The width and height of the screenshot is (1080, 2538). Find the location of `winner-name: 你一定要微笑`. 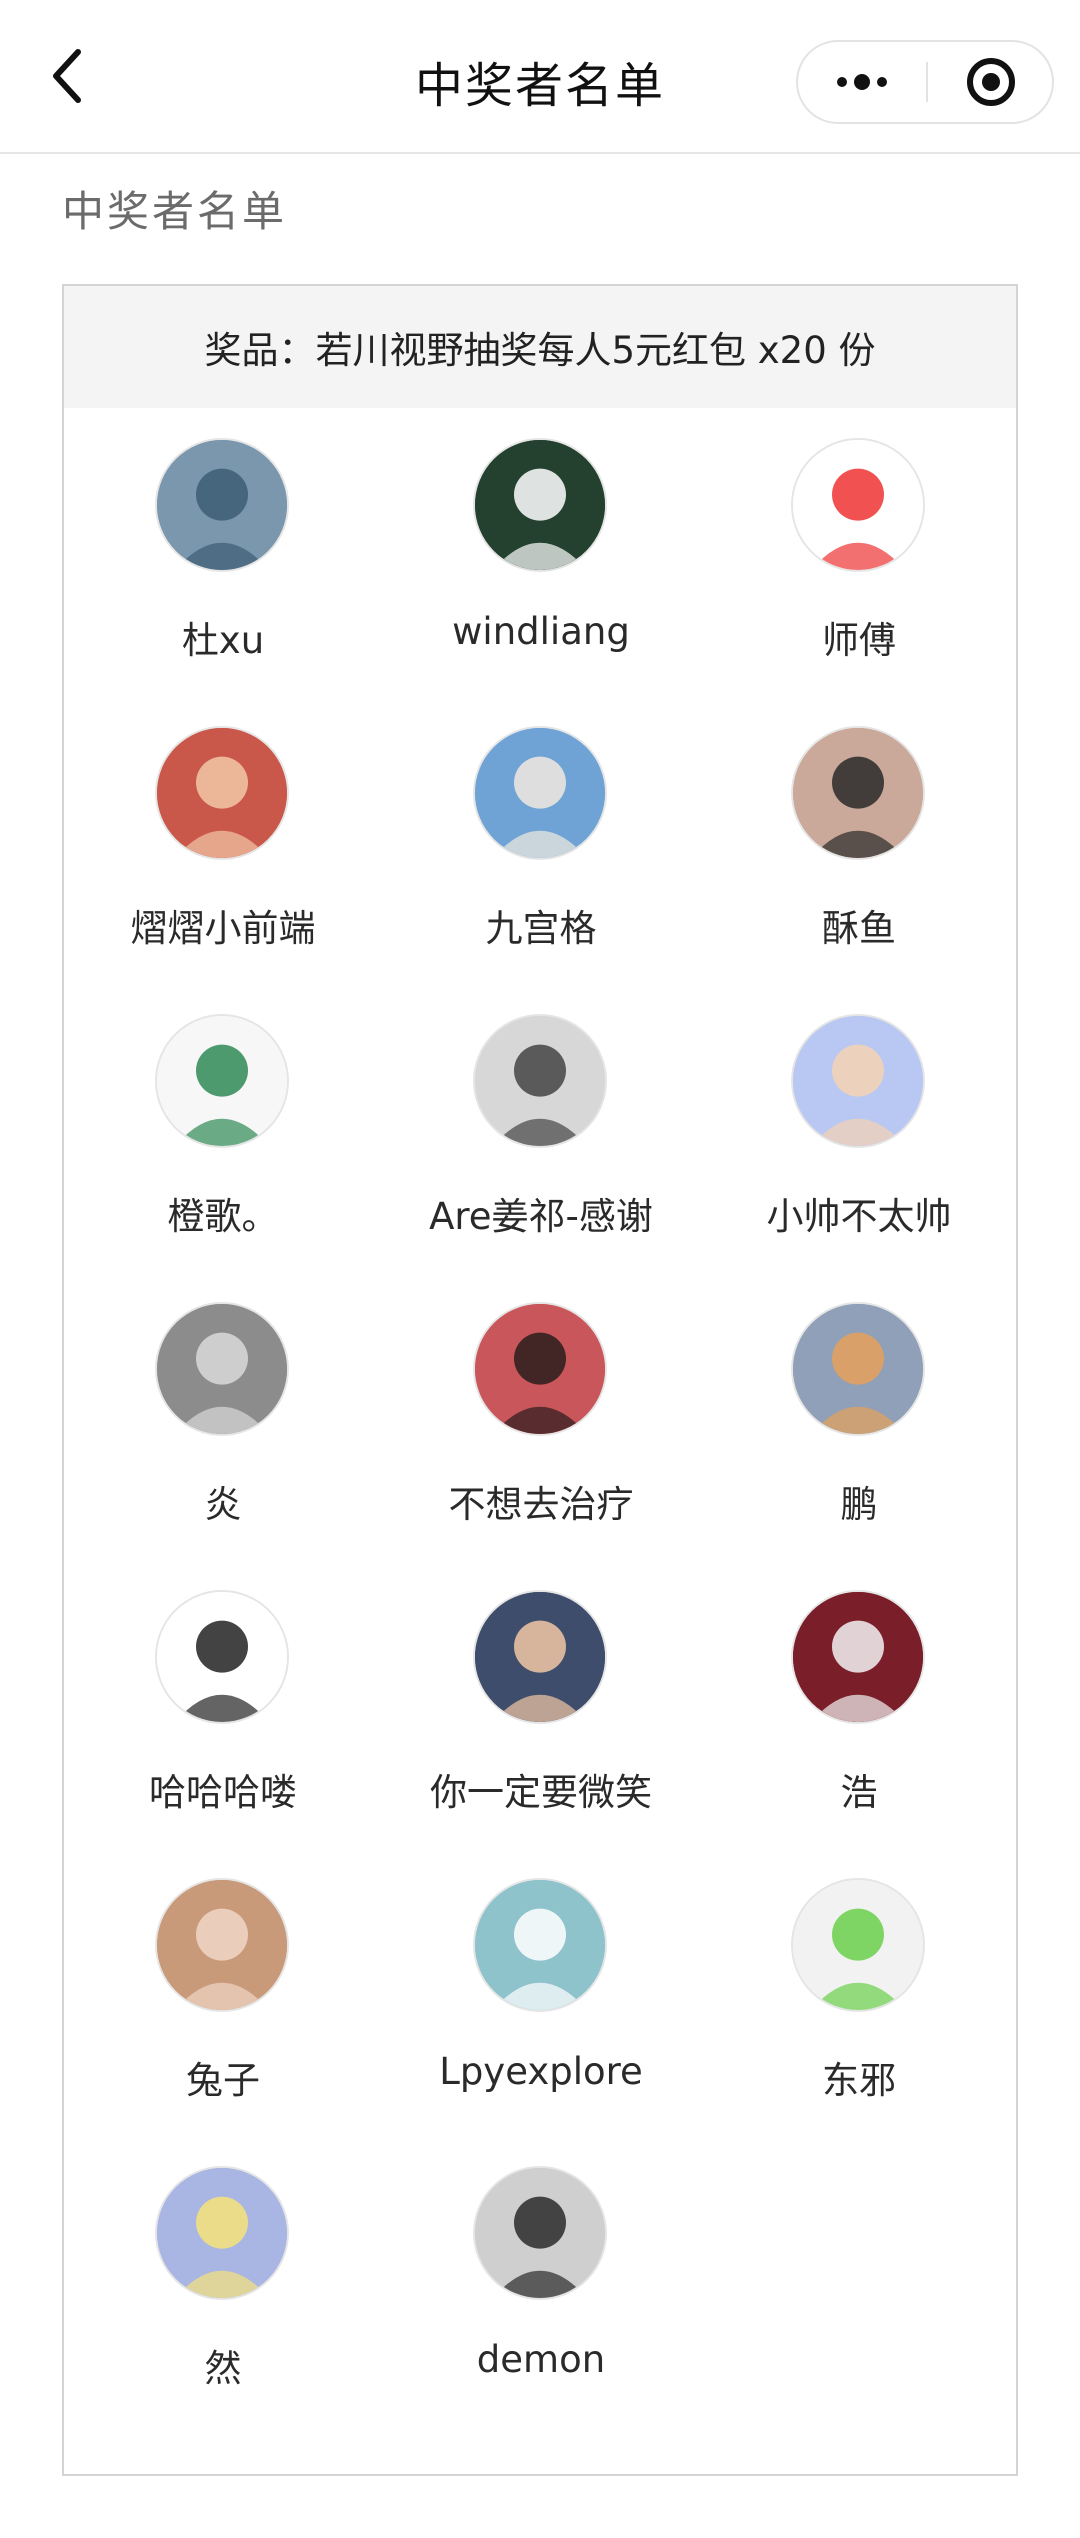

winner-name: 你一定要微笑 is located at coordinates (541, 1792).